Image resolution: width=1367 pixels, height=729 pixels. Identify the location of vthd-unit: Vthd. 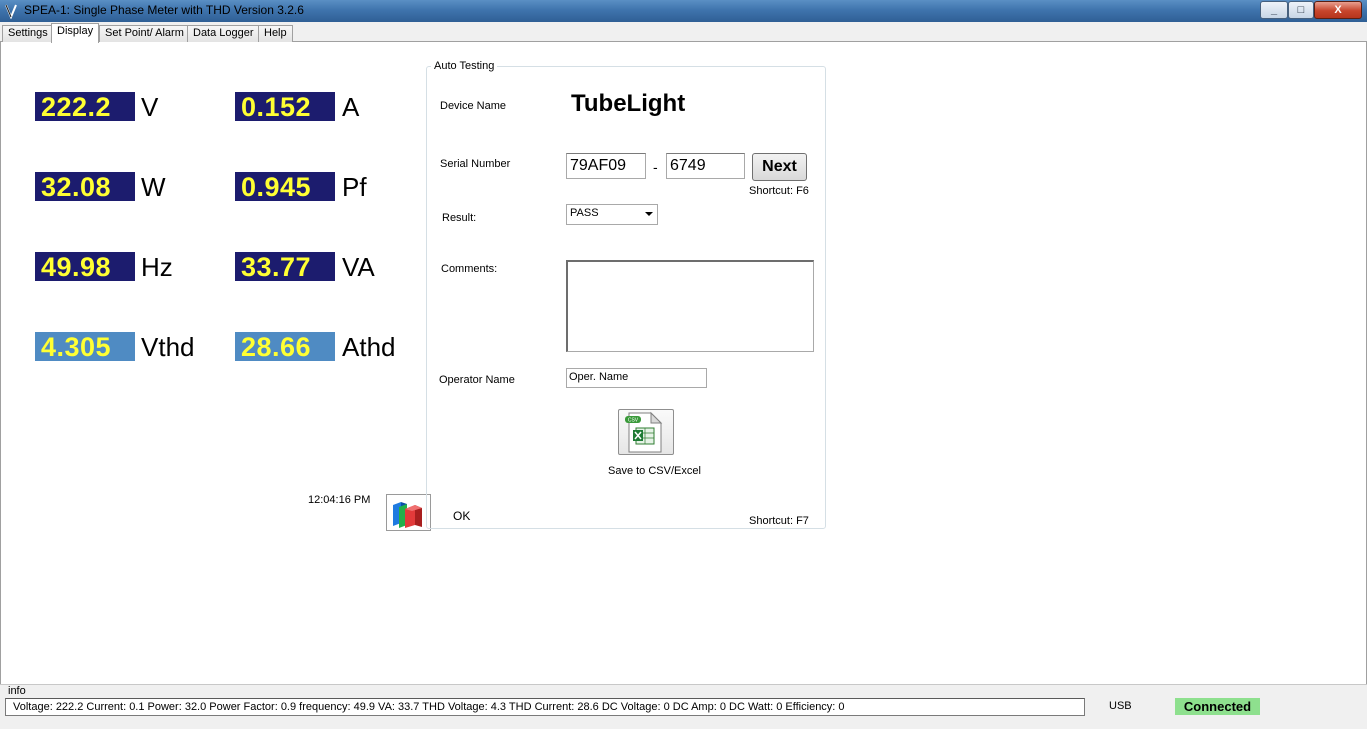
(168, 347).